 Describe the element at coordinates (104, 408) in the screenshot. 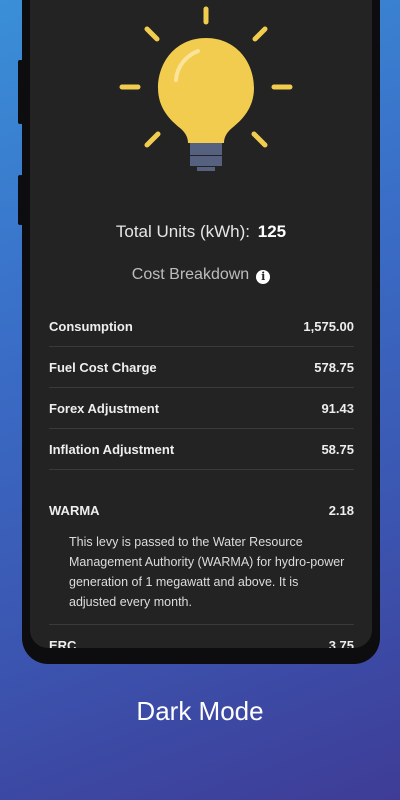

I see `item-label: Forex Adjustment` at that location.